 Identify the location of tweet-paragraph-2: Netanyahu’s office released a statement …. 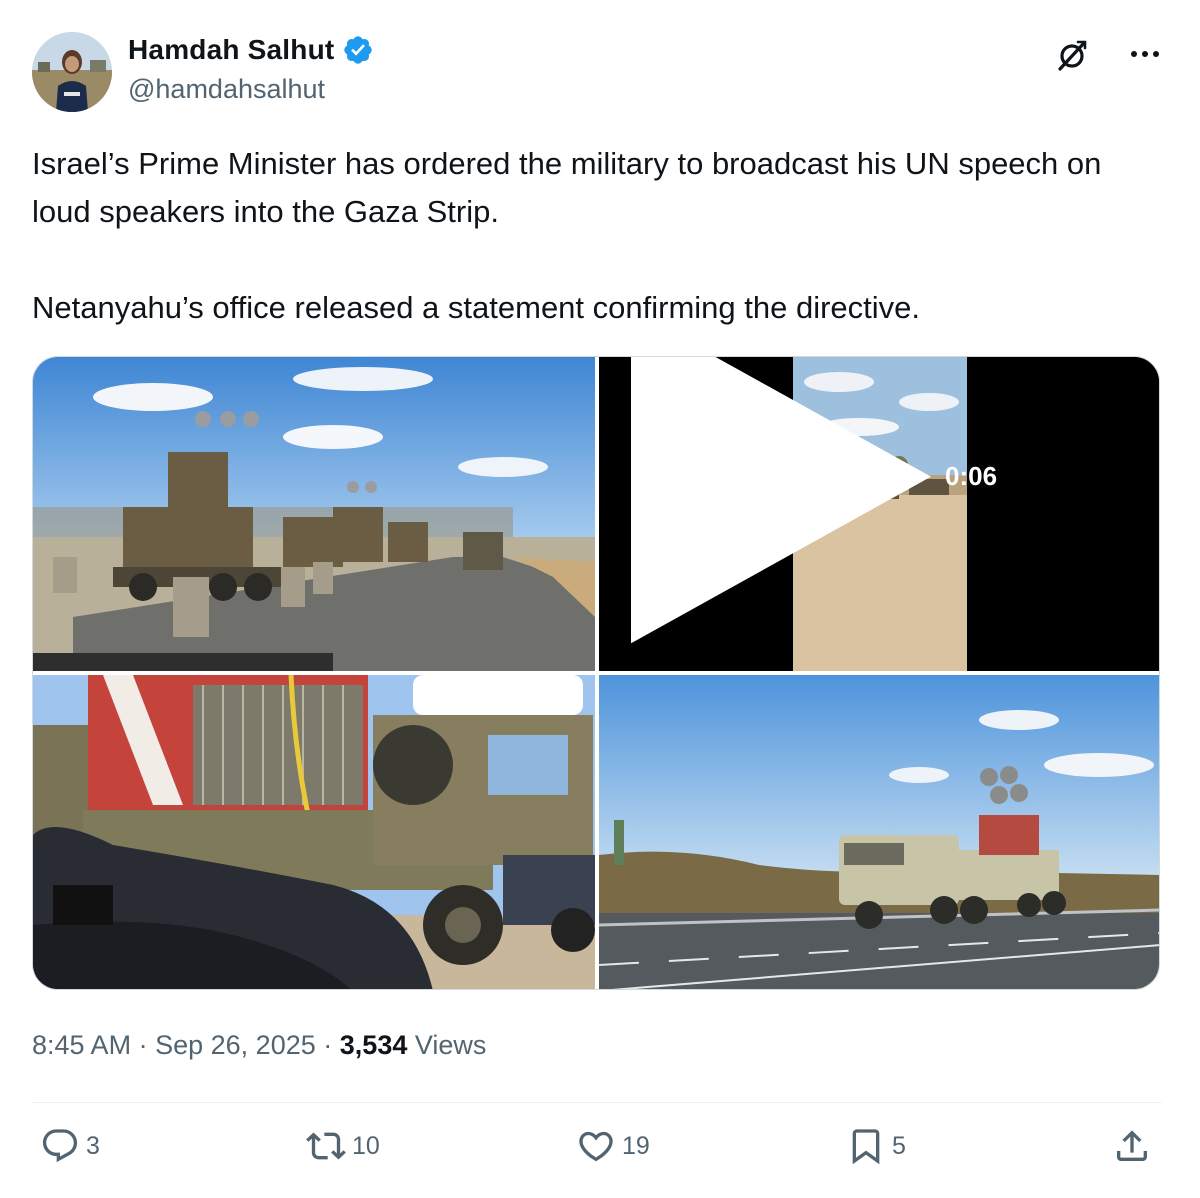
(476, 307).